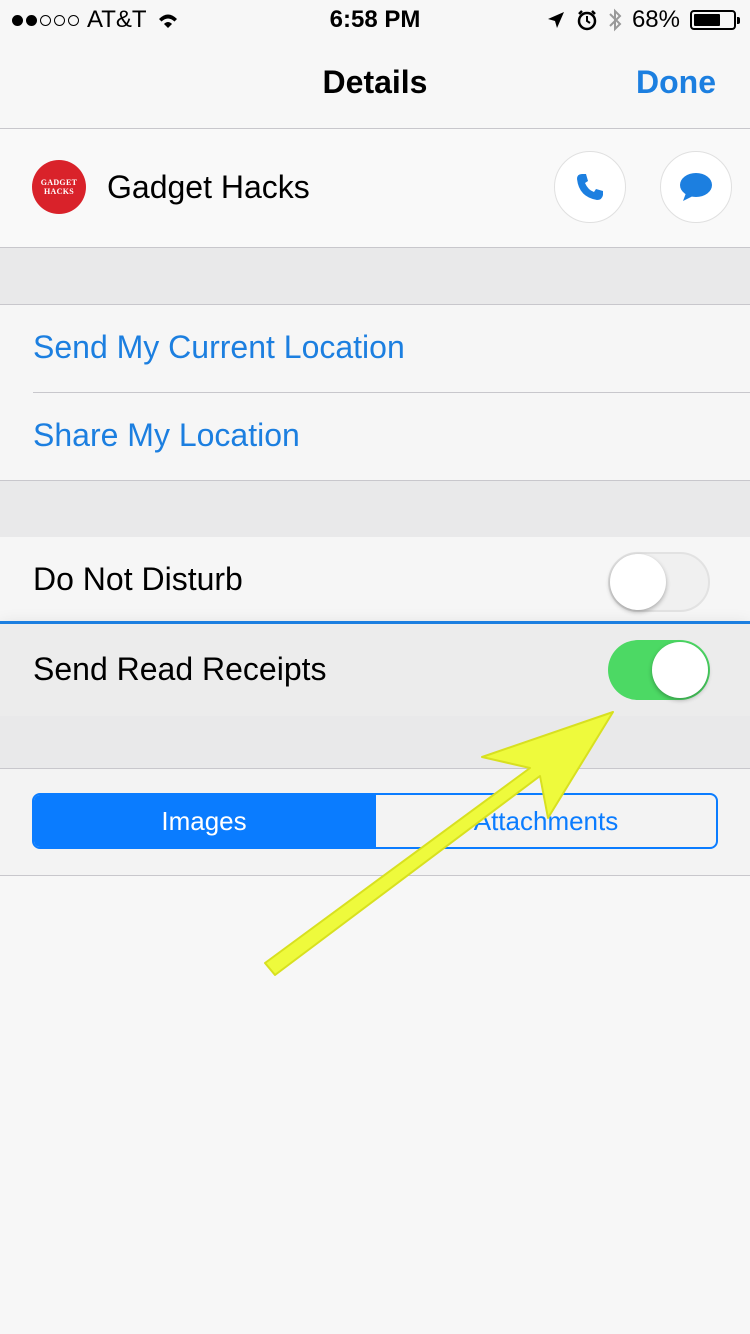 The width and height of the screenshot is (750, 1334). Describe the element at coordinates (375, 581) in the screenshot. I see `do-not-disturb-row: Do Not Disturb` at that location.